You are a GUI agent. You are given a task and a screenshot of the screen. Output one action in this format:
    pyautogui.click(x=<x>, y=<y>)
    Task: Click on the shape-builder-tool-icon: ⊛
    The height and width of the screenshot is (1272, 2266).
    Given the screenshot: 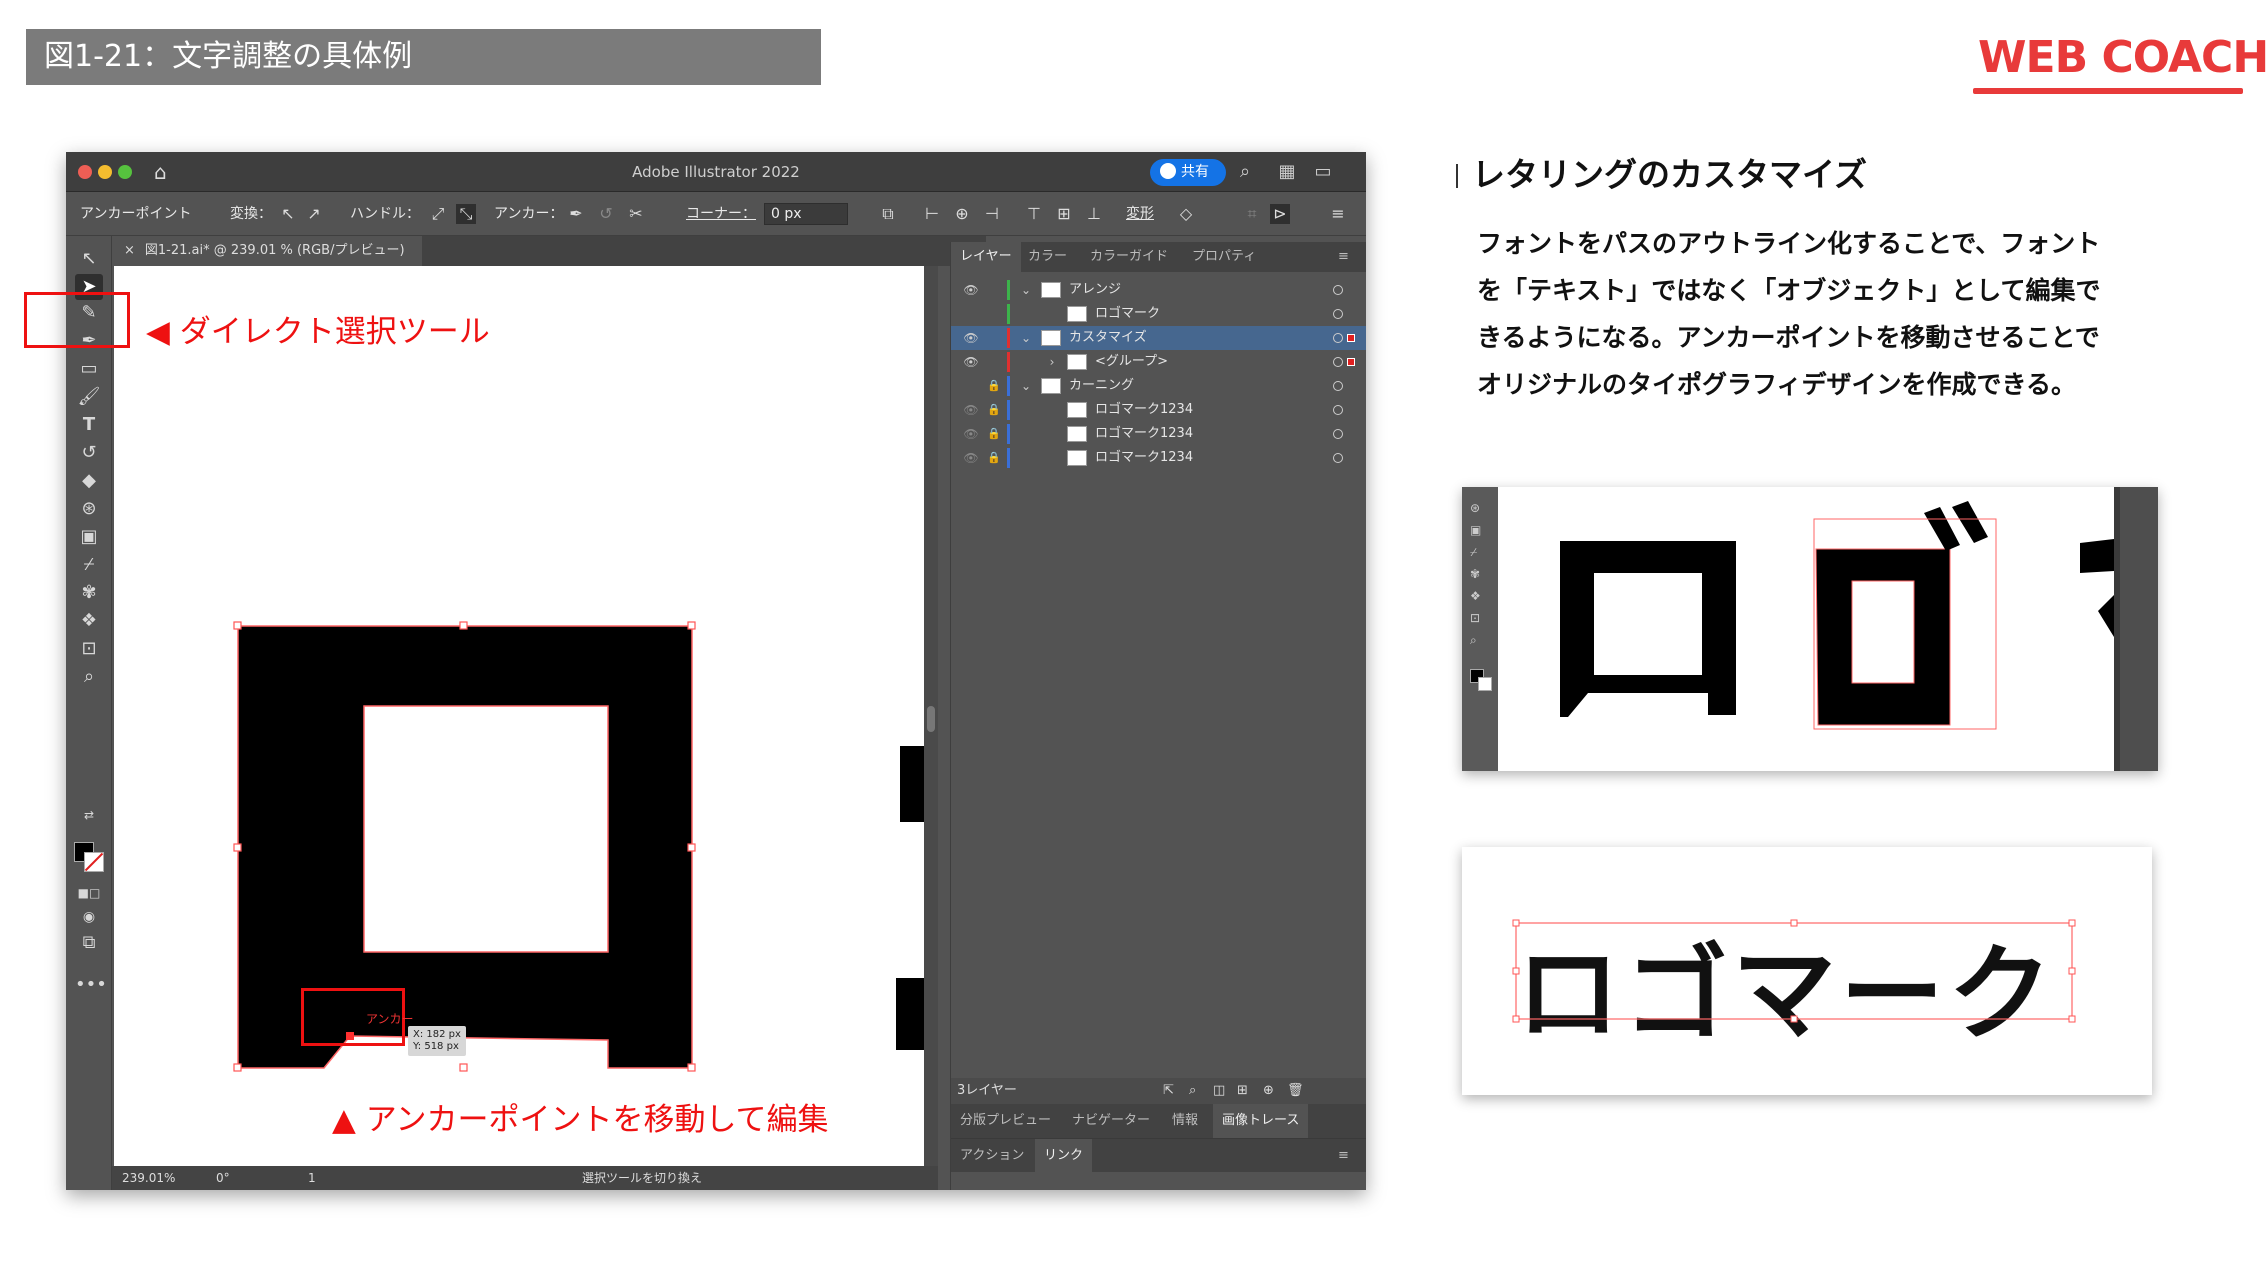 What is the action you would take?
    pyautogui.click(x=89, y=509)
    